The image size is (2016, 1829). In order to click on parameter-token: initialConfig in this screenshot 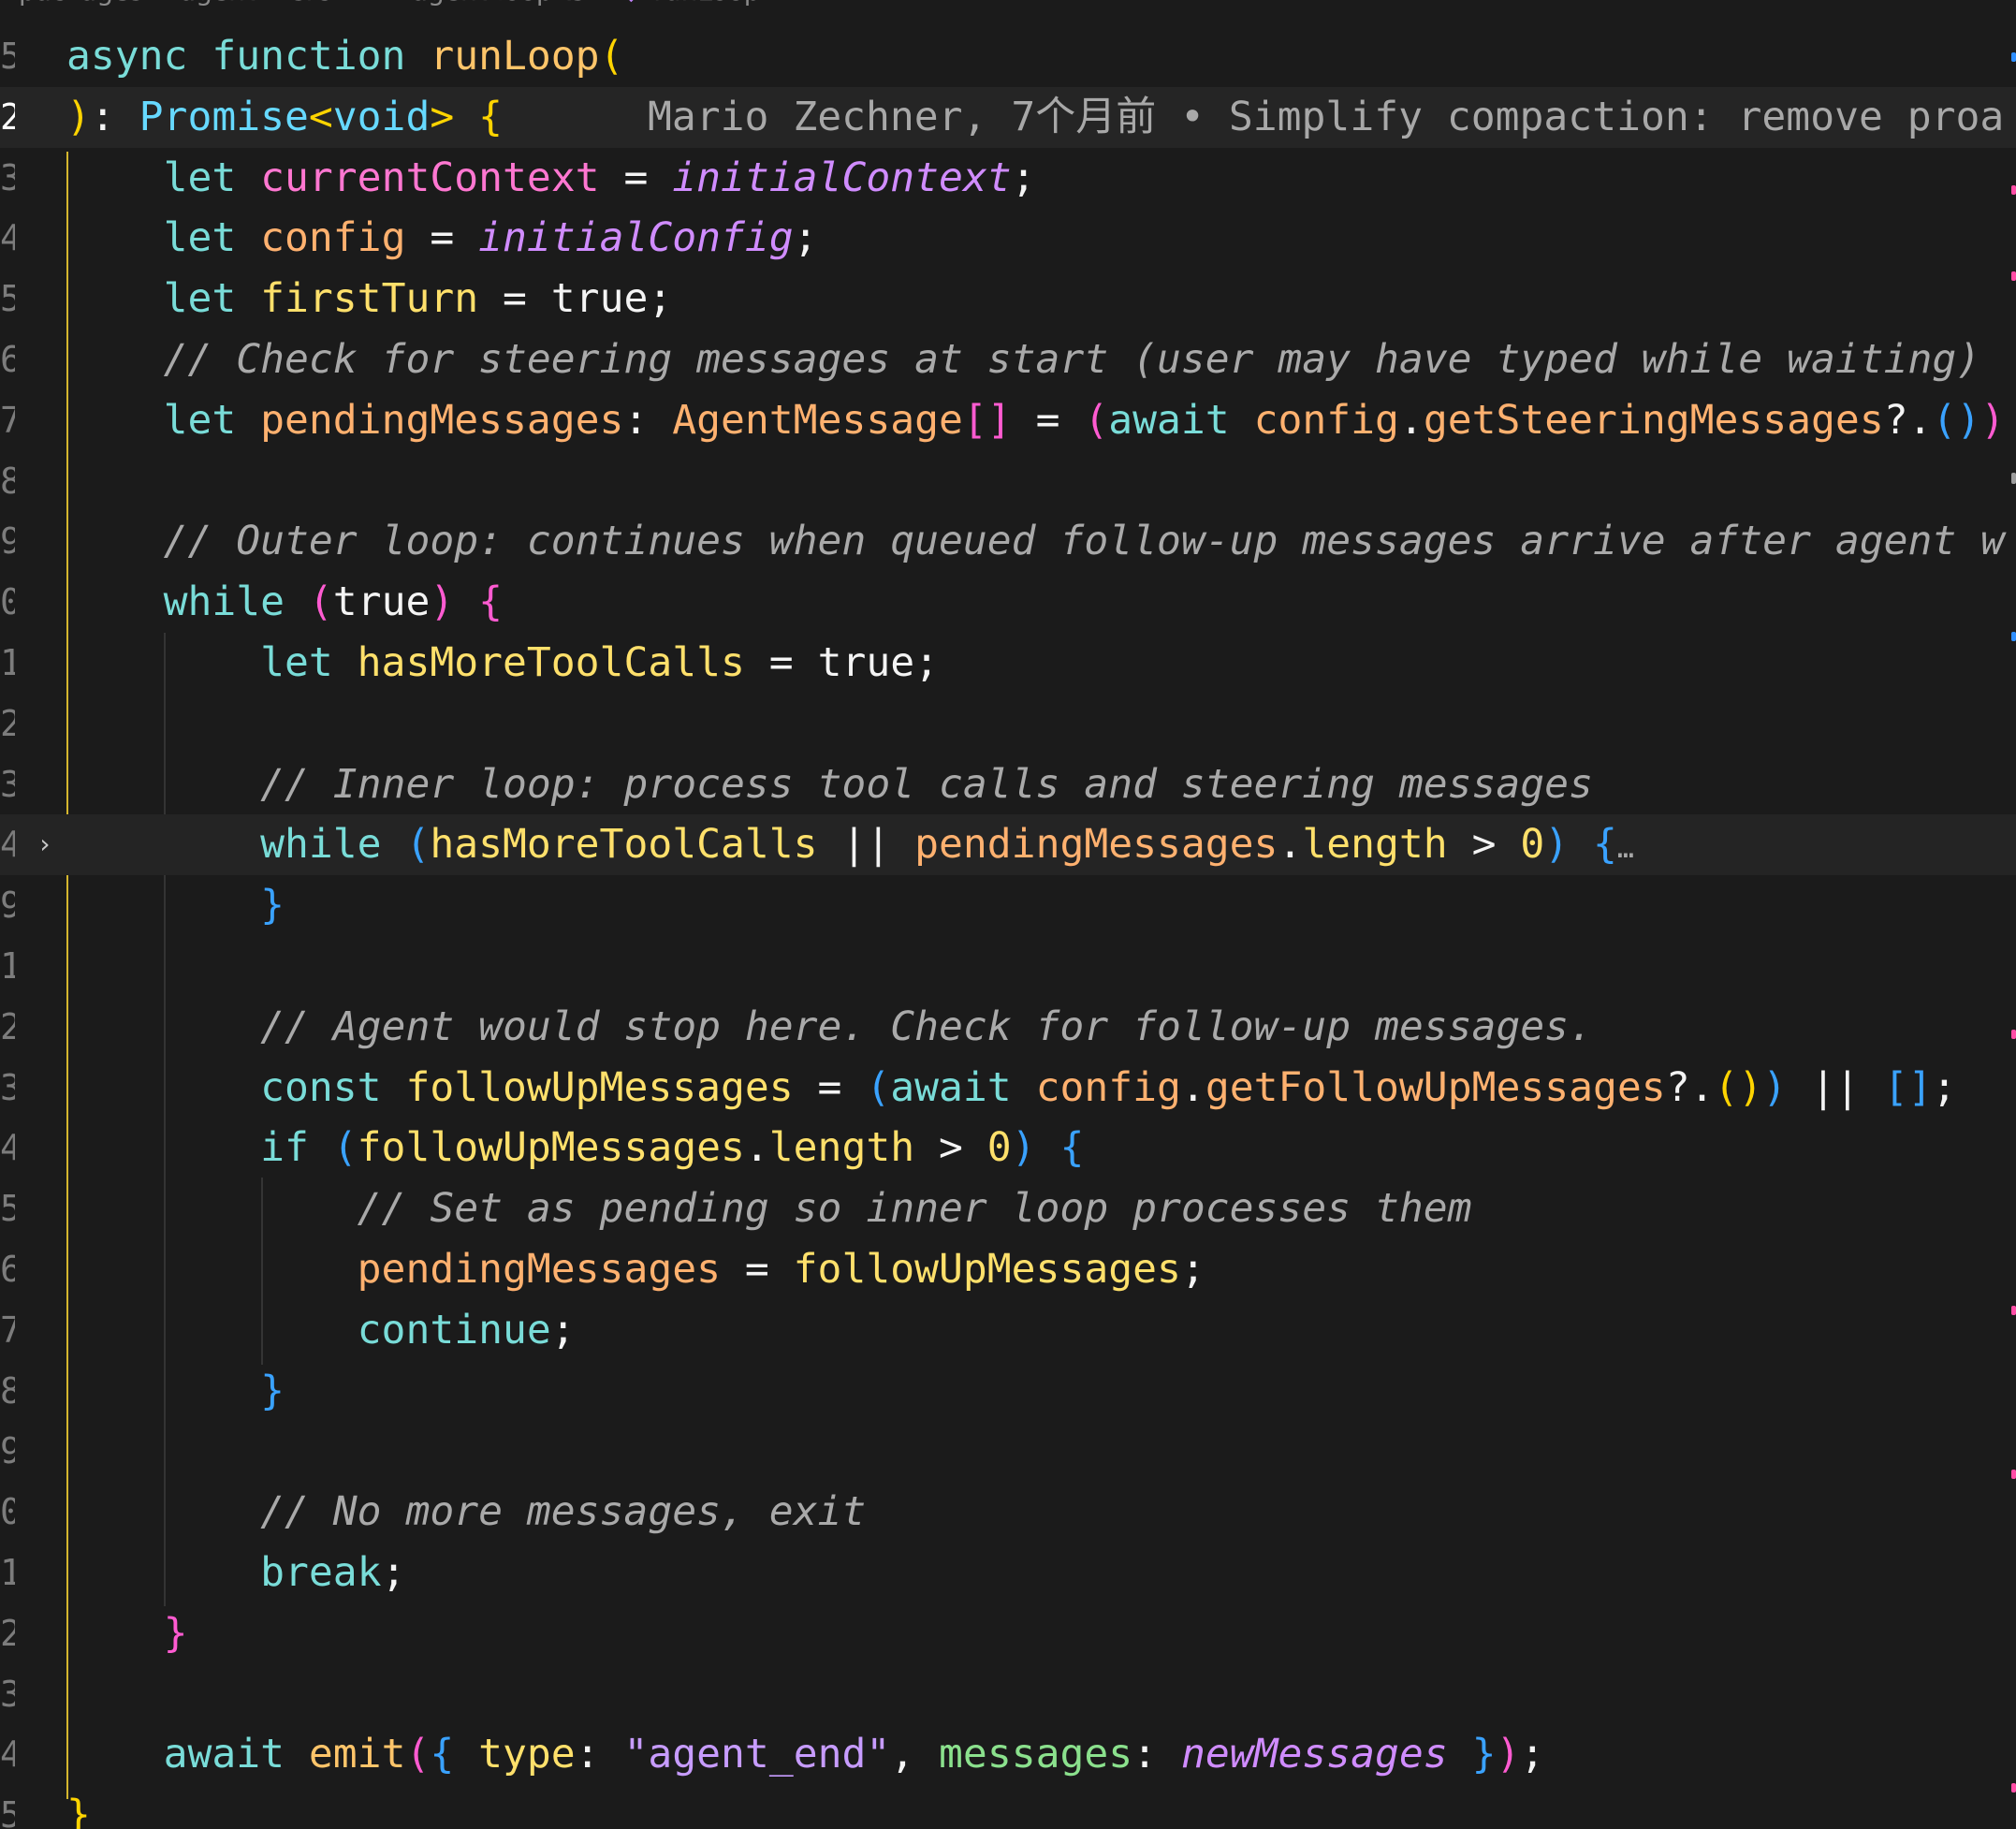, I will do `click(636, 238)`.